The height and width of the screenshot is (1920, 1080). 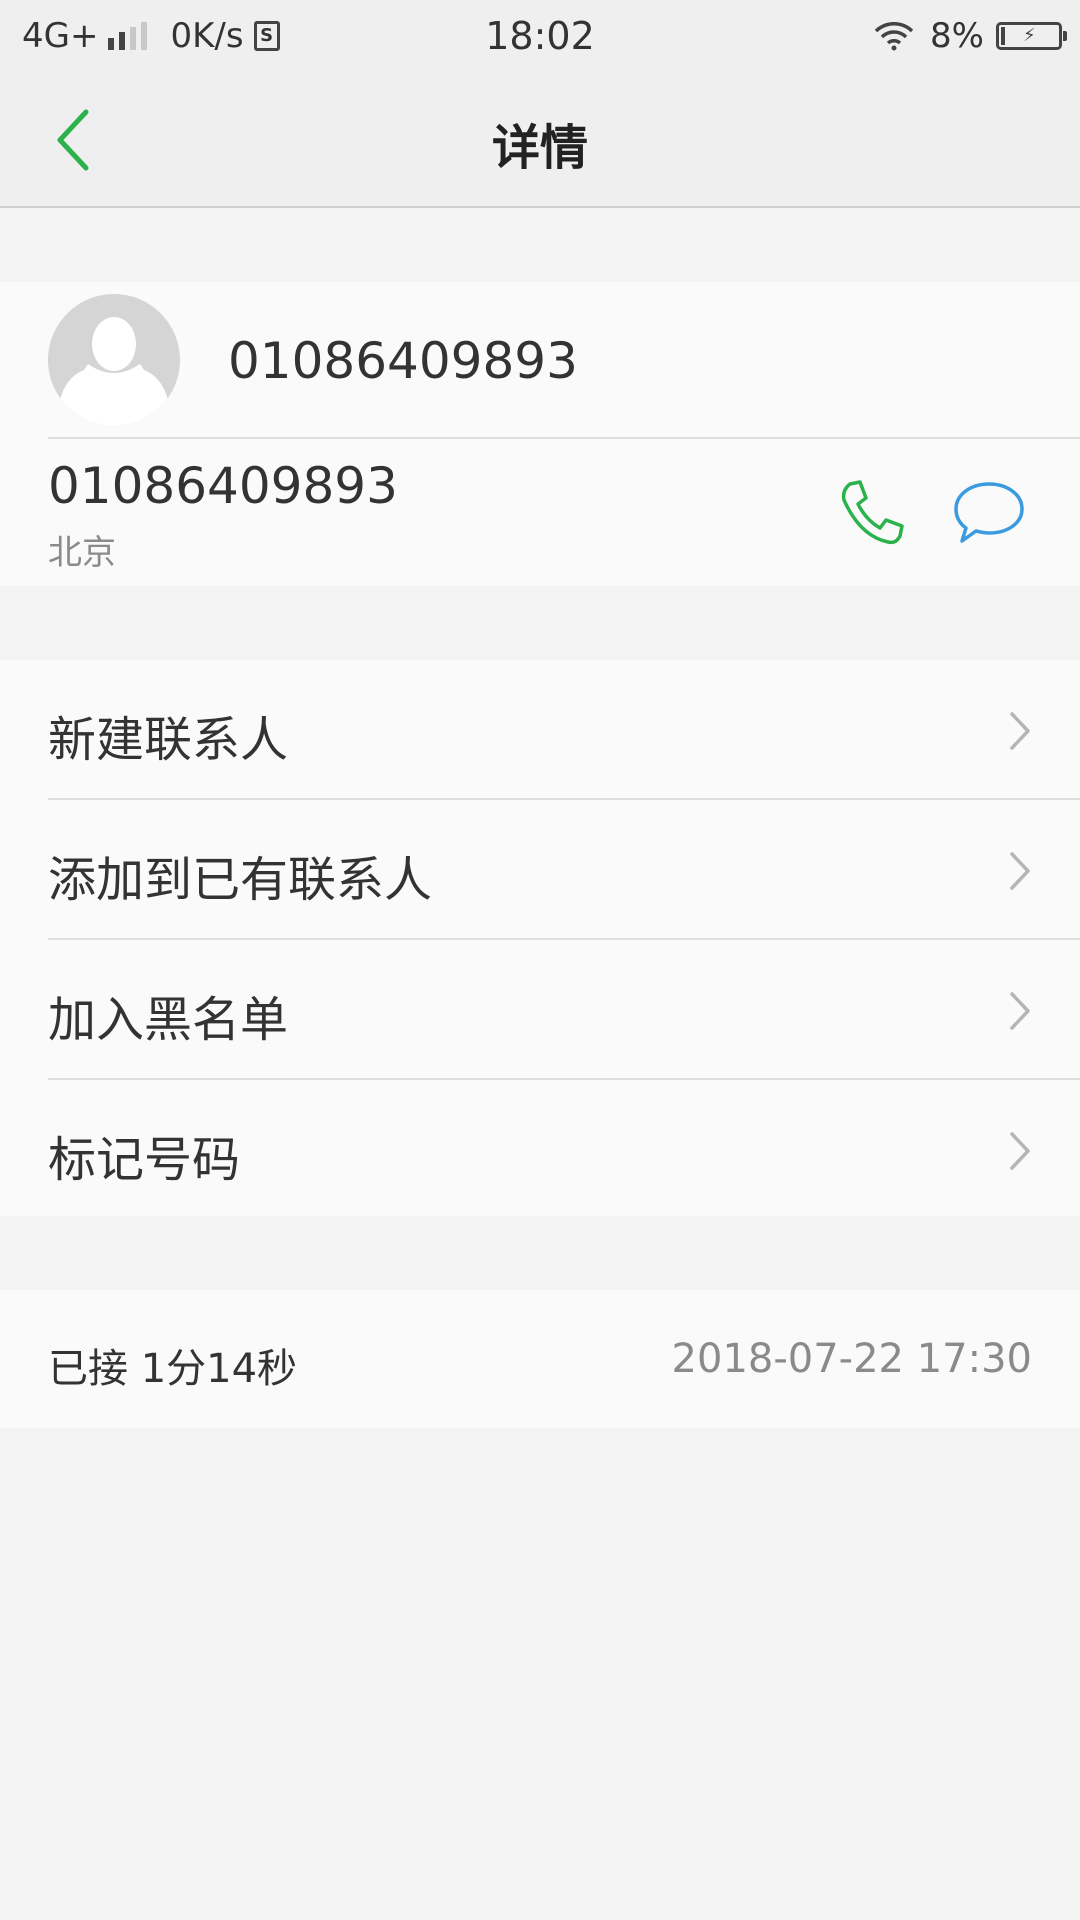 I want to click on mark-number-label: 标记号码, so click(x=144, y=1160).